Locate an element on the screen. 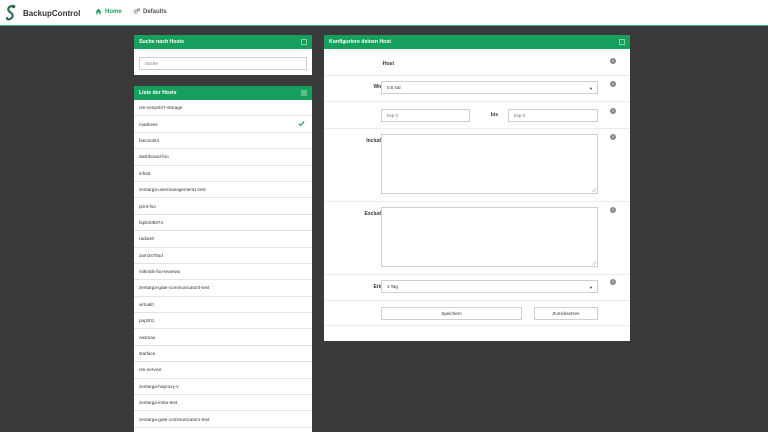 The height and width of the screenshot is (432, 768). host-list-item: pap201 is located at coordinates (223, 321).